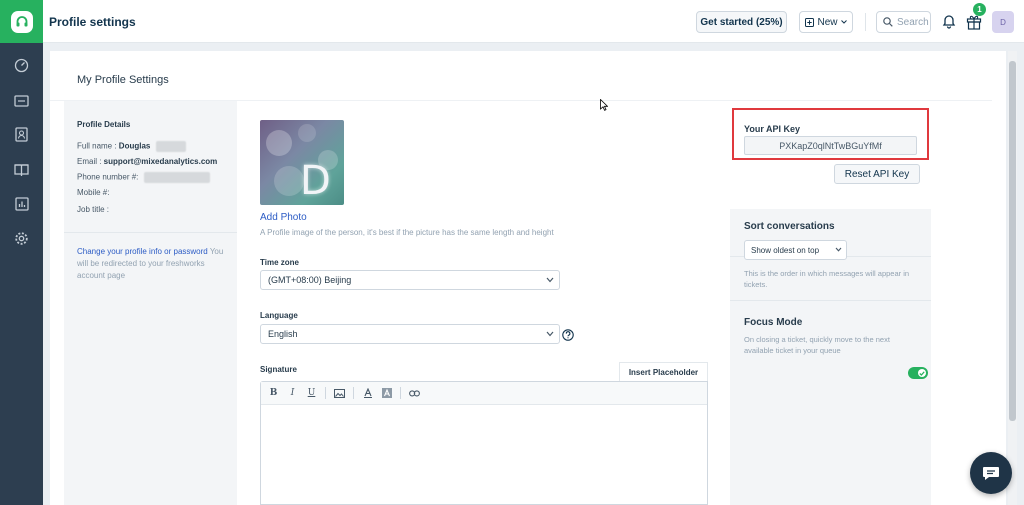 Image resolution: width=1024 pixels, height=505 pixels. Describe the element at coordinates (568, 334) in the screenshot. I see `help-question-icon` at that location.